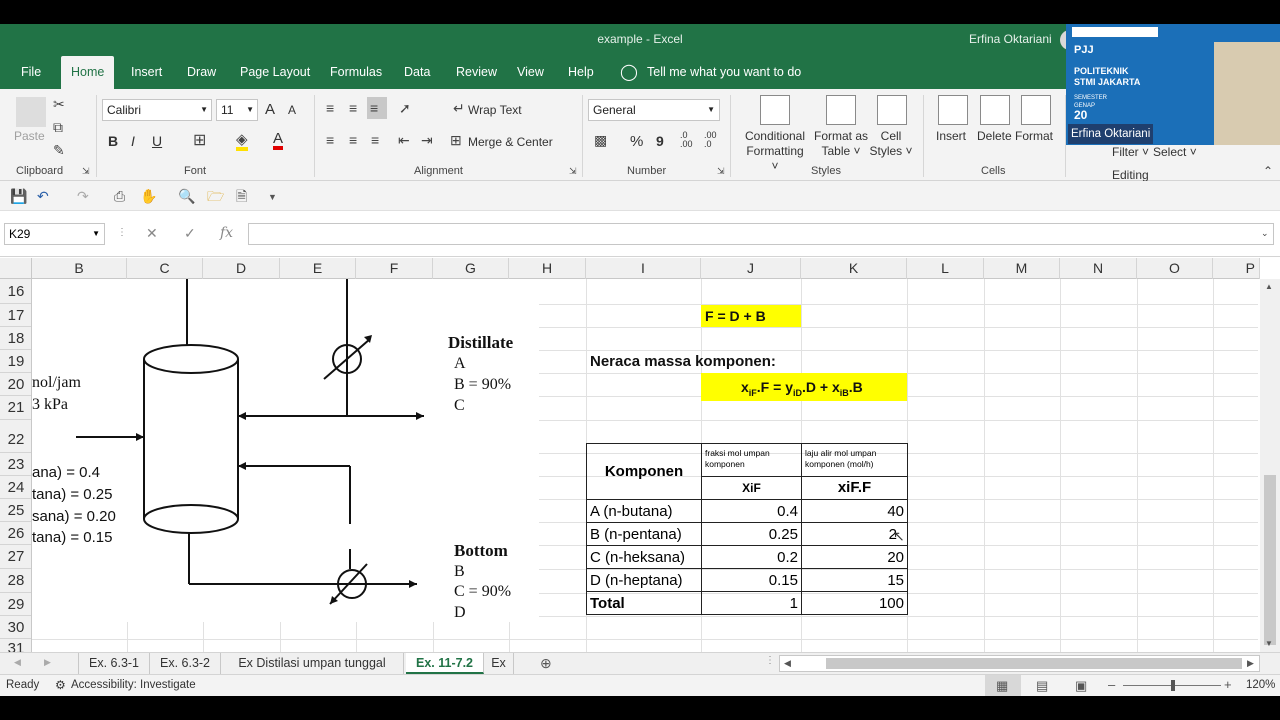  I want to click on component-name: C (n-heksana), so click(644, 557).